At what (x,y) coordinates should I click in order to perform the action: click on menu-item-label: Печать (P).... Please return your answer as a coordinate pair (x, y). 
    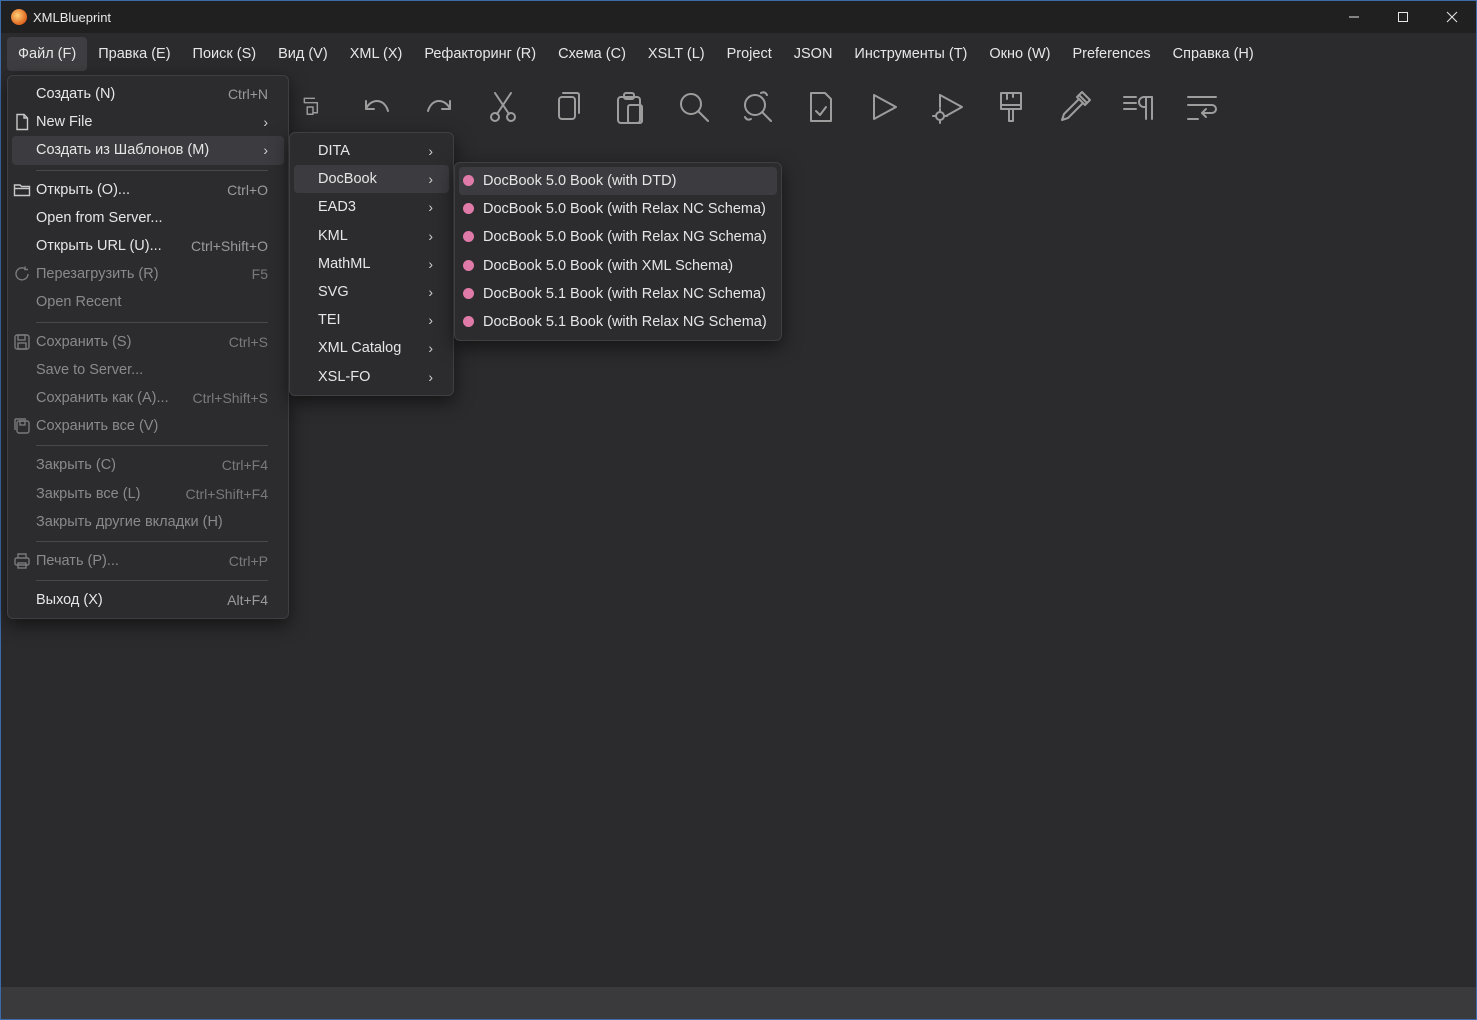
    Looking at the image, I should click on (77, 560).